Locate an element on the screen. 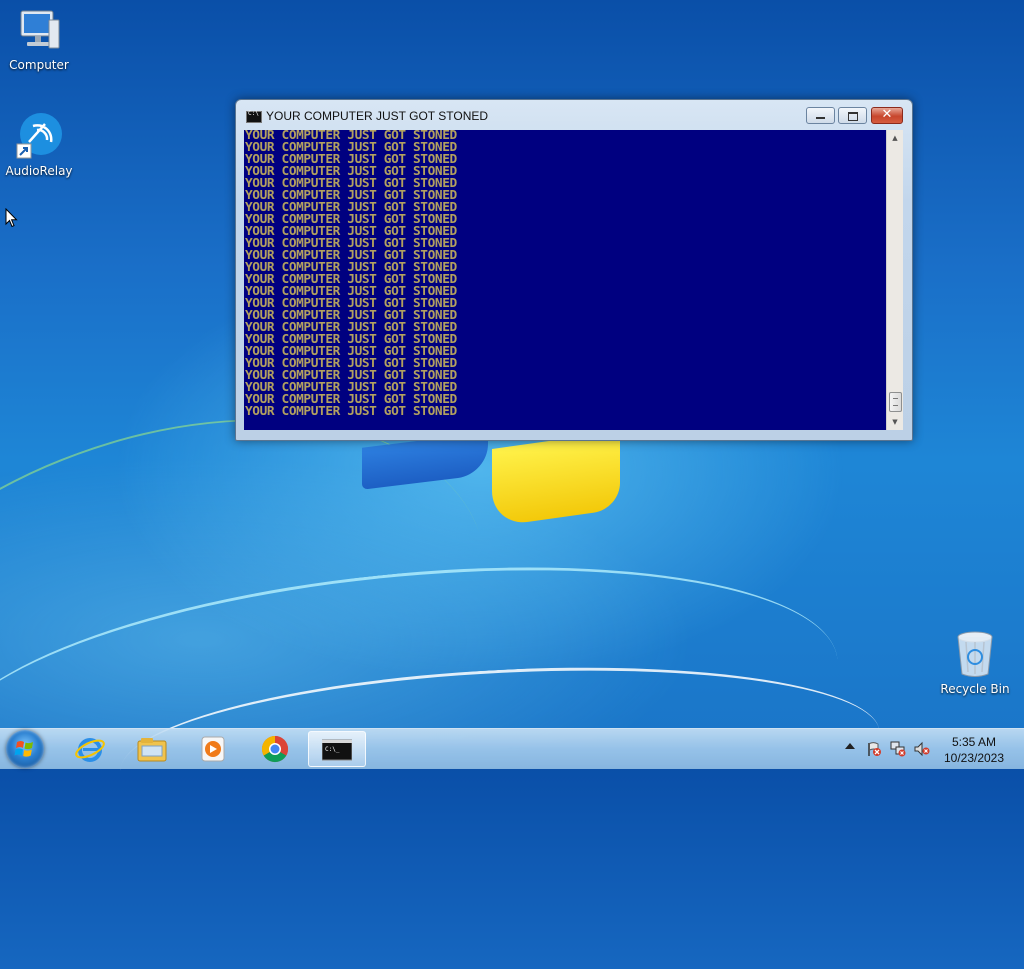 The height and width of the screenshot is (969, 1024). taskbar: C:\_ 5:35 AM 10/23/2023 is located at coordinates (512, 748).